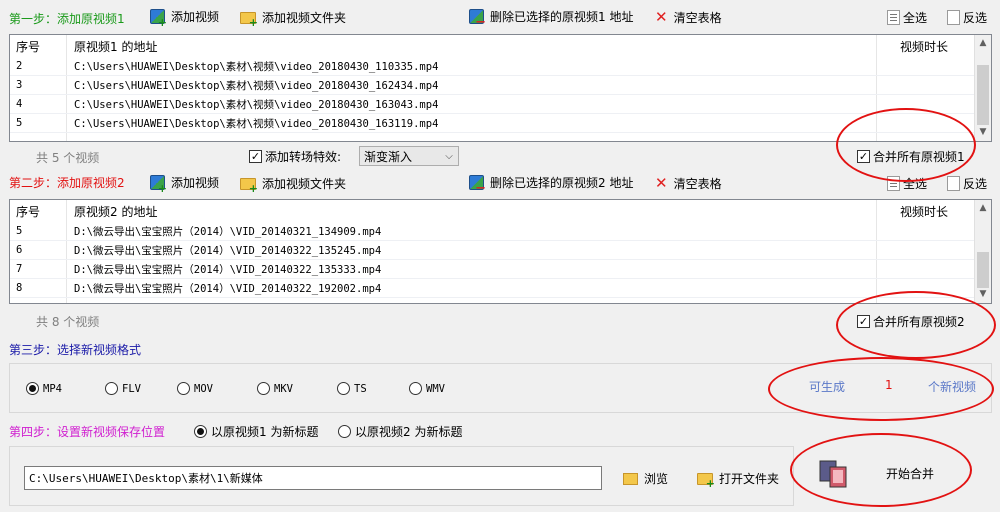  I want to click on step1-add-folder-button: 添加视频文件夹, so click(293, 19).